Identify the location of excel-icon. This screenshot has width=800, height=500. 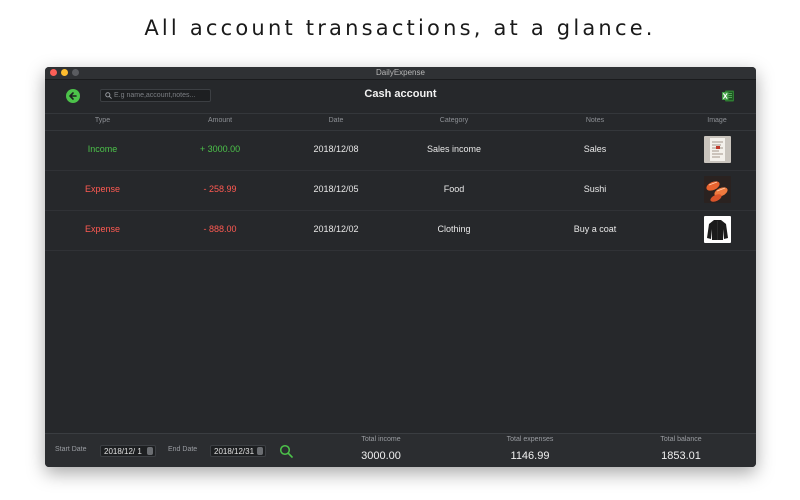
(728, 96).